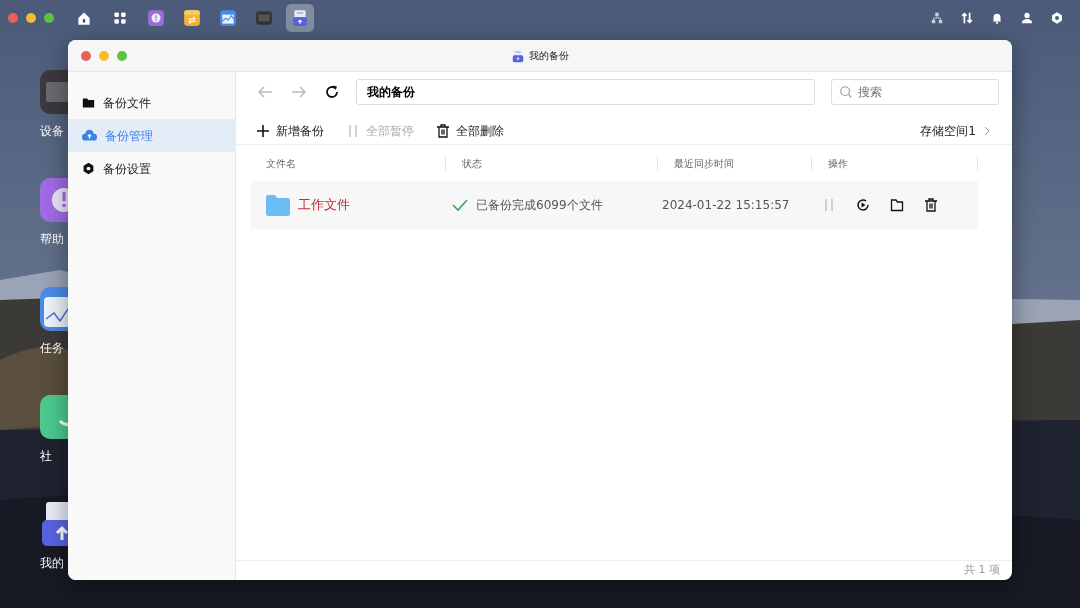 Image resolution: width=1080 pixels, height=608 pixels. I want to click on search-field: 搜索, so click(915, 92).